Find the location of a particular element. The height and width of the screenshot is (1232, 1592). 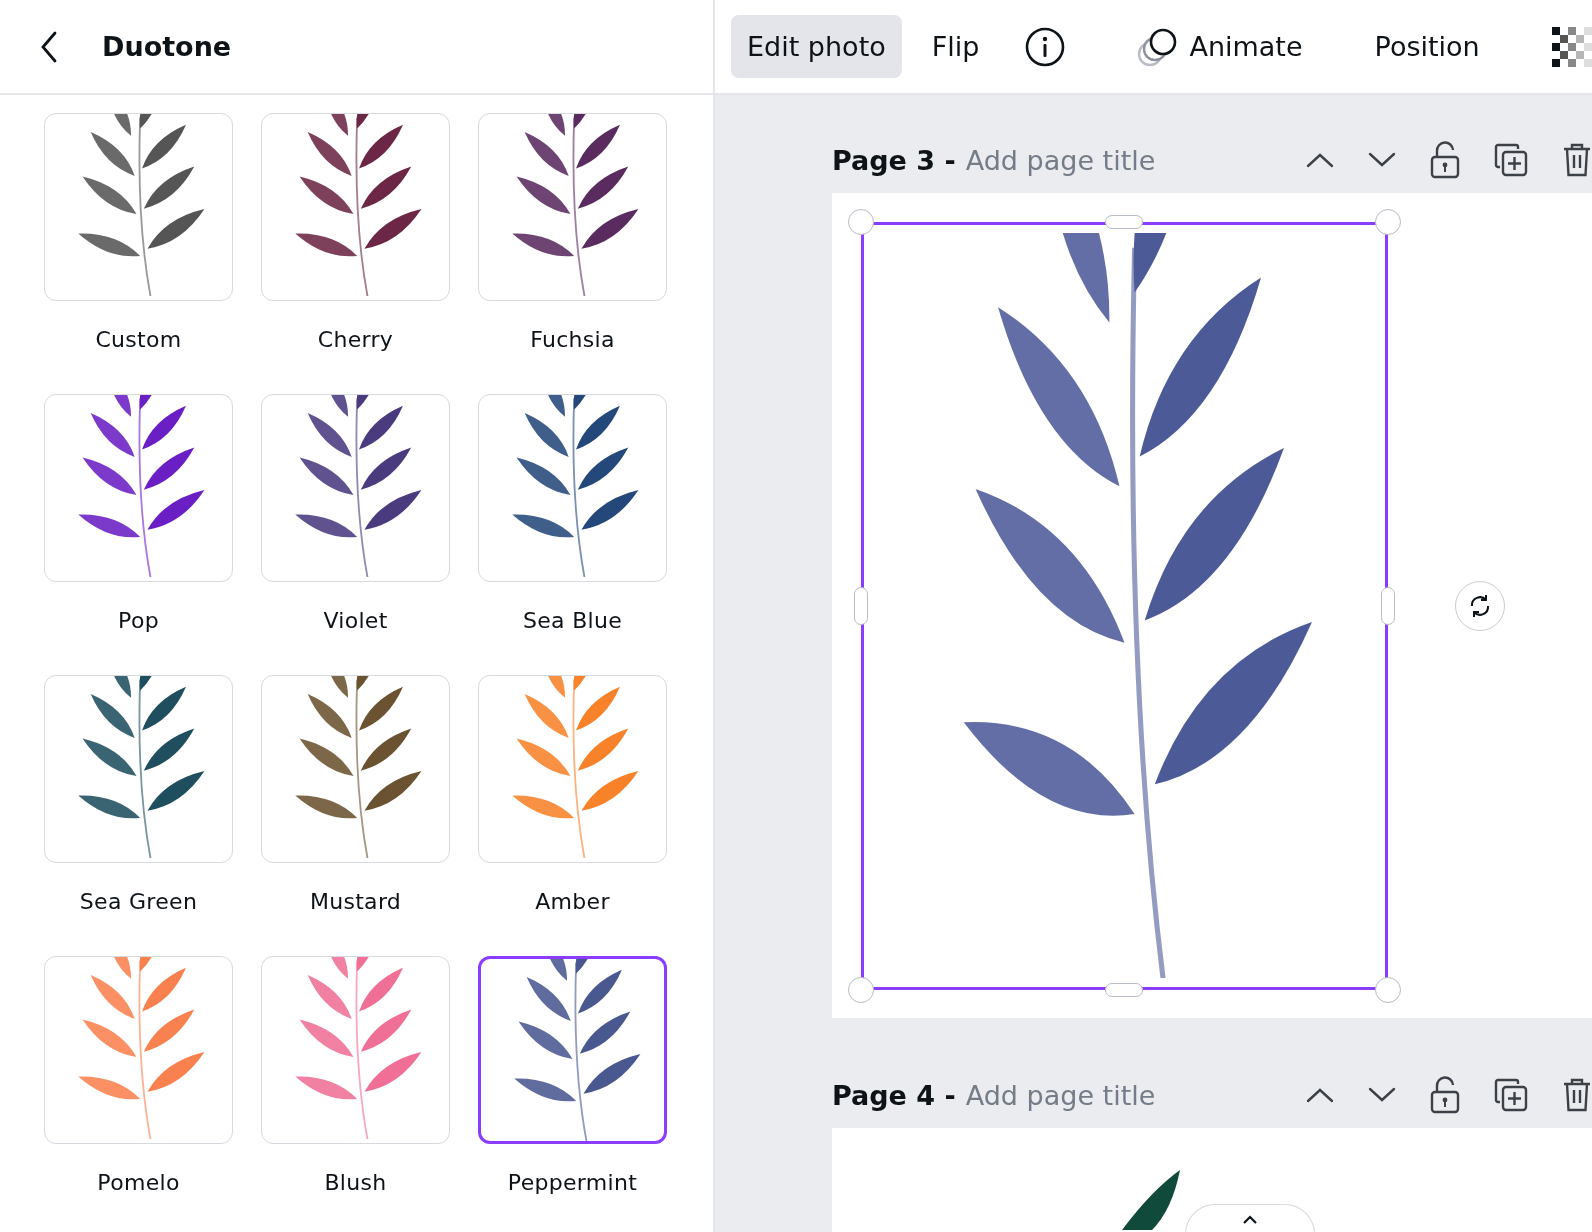

duotone-preset: Cherry is located at coordinates (355, 232).